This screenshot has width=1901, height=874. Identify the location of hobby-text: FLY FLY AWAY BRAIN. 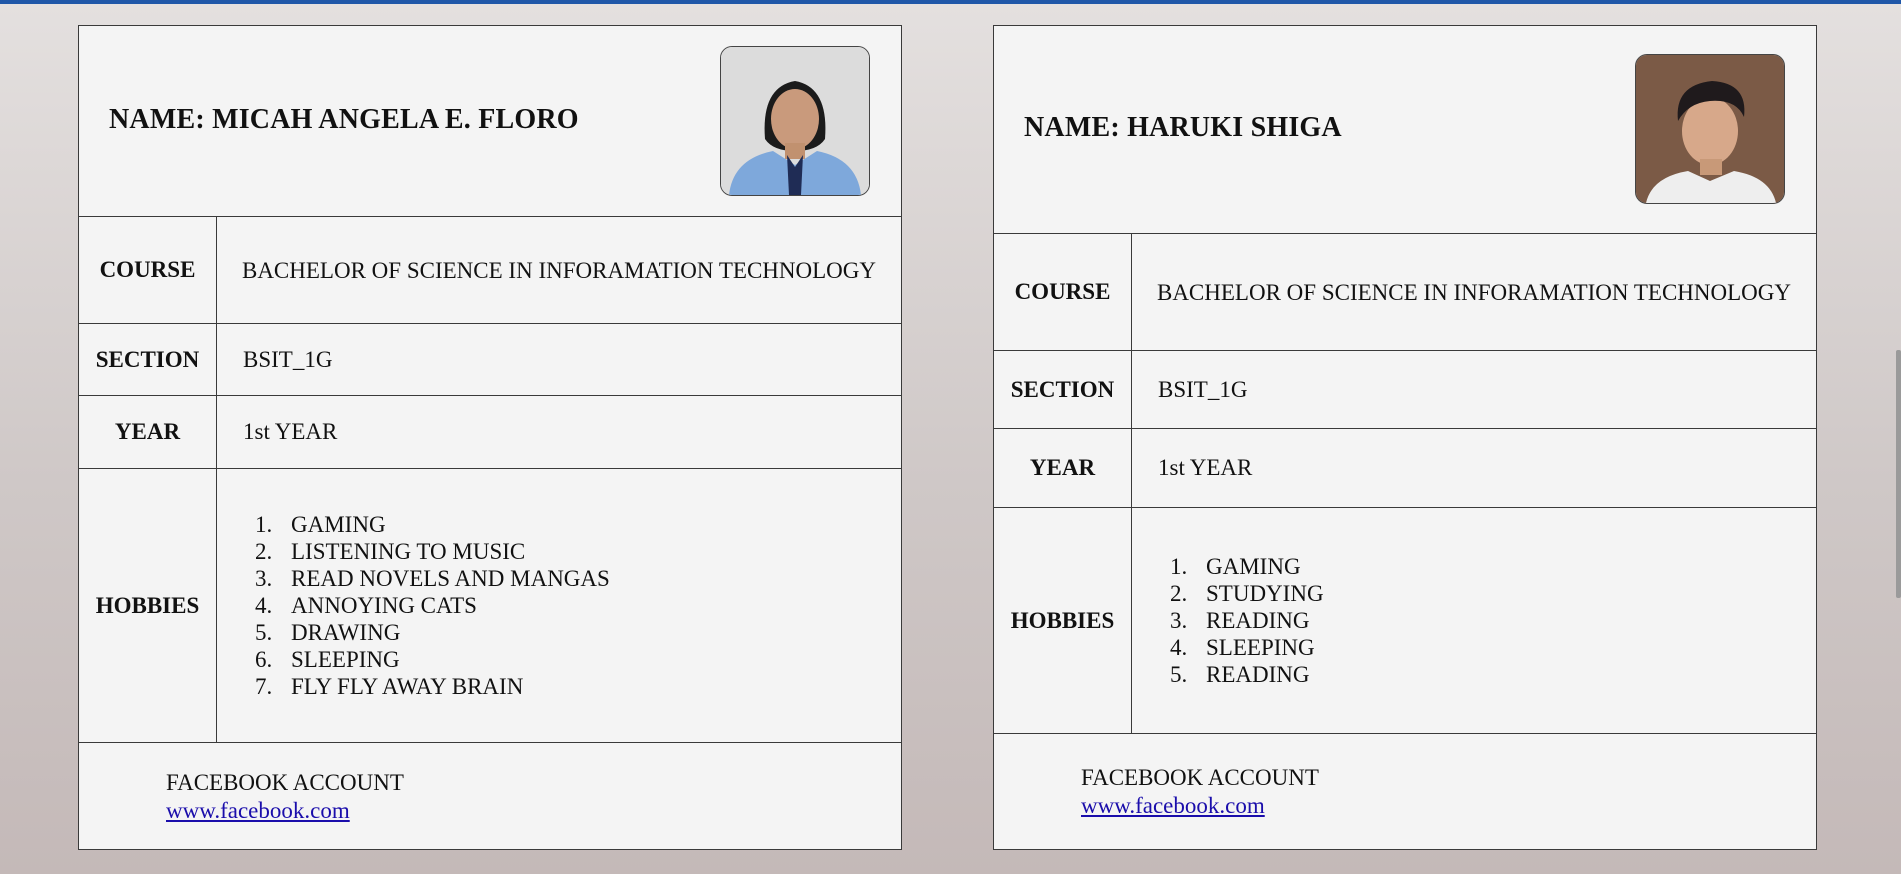
(407, 686).